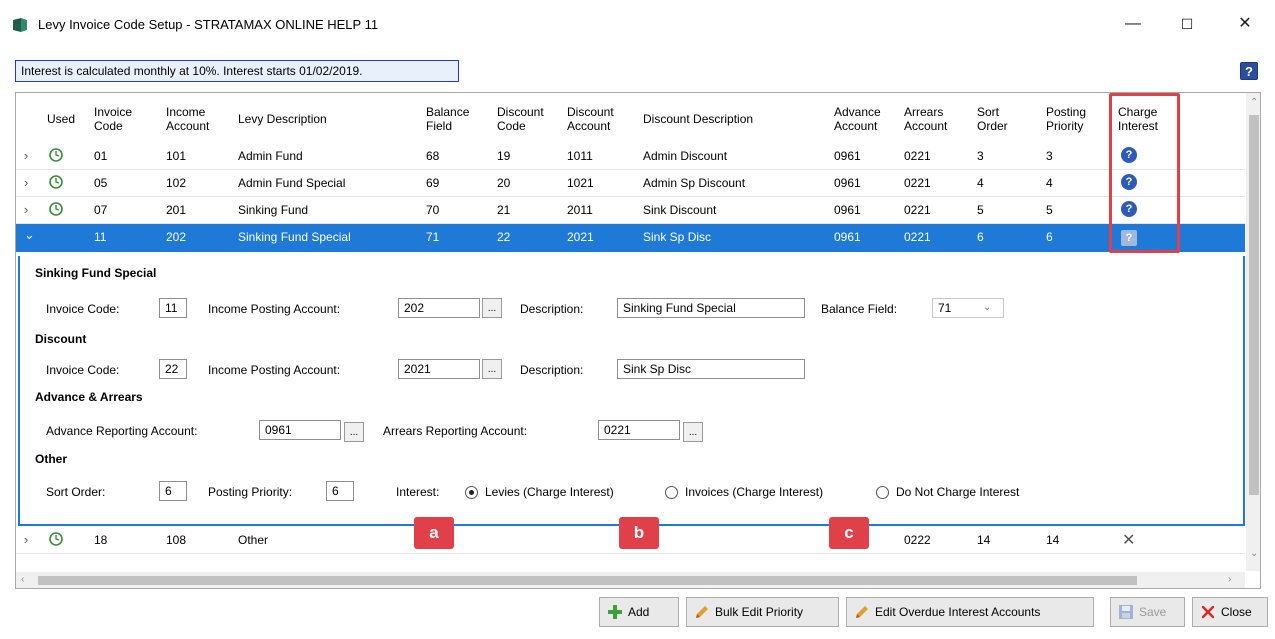 This screenshot has width=1275, height=639. Describe the element at coordinates (253, 540) in the screenshot. I see `cell-levy-description: Other` at that location.